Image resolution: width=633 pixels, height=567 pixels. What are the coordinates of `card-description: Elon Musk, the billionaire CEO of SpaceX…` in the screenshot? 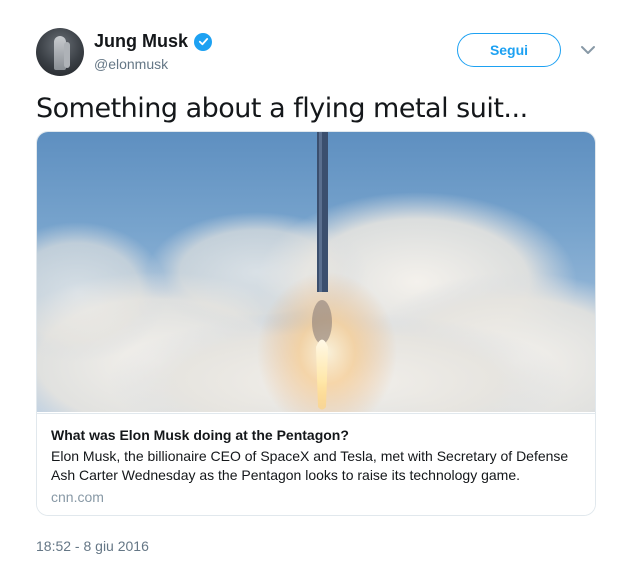 It's located at (310, 465).